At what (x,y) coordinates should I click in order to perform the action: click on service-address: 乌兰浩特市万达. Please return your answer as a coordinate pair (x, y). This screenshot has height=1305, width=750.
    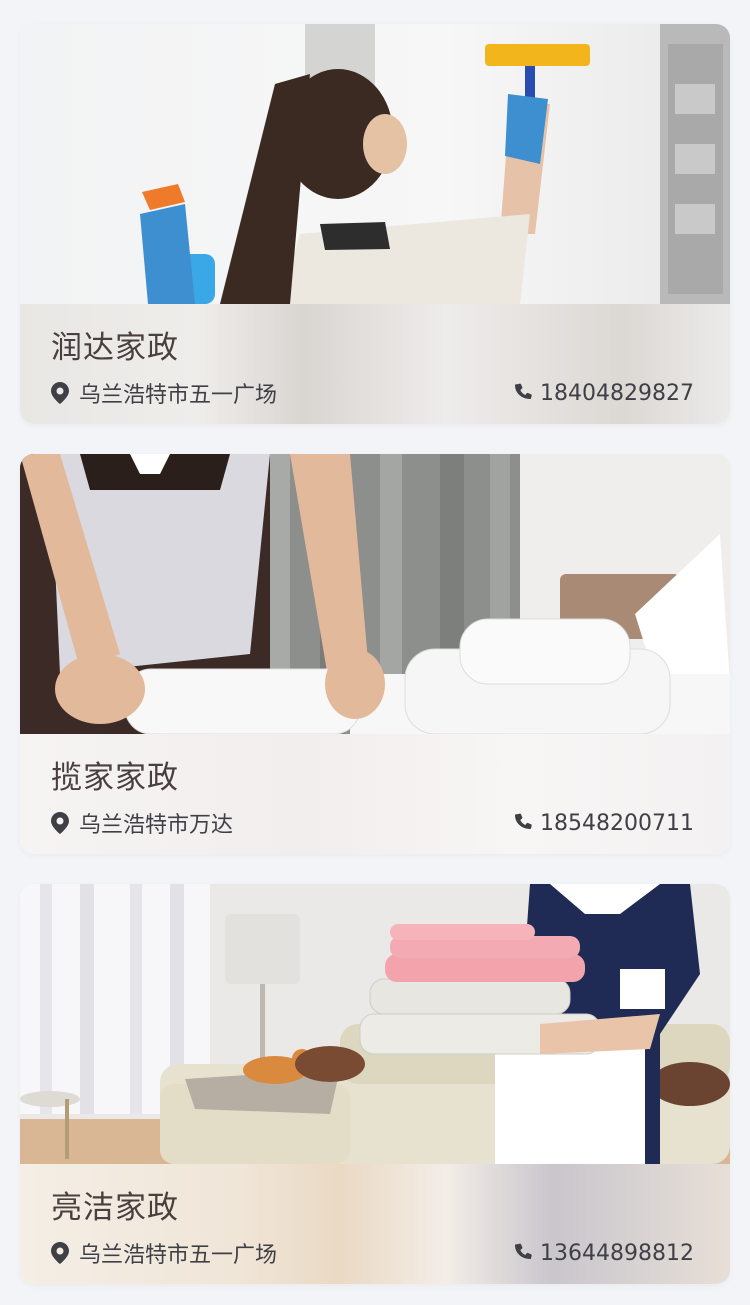
    Looking at the image, I should click on (142, 823).